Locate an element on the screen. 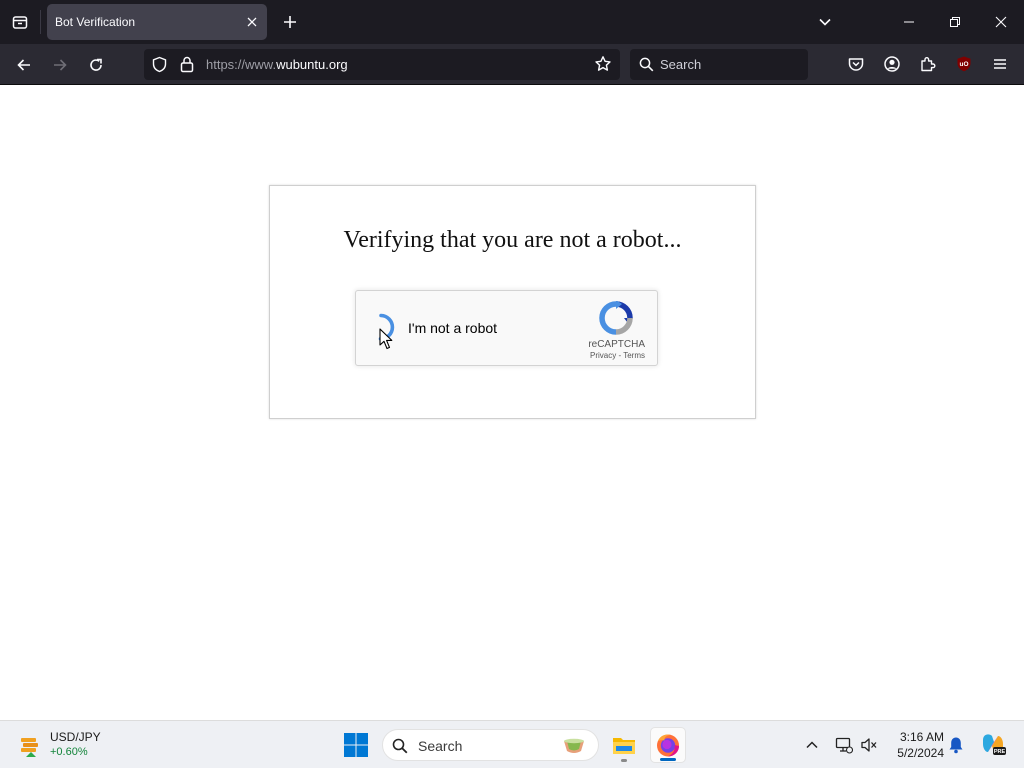 The height and width of the screenshot is (768, 1024). extensions-button is located at coordinates (928, 64).